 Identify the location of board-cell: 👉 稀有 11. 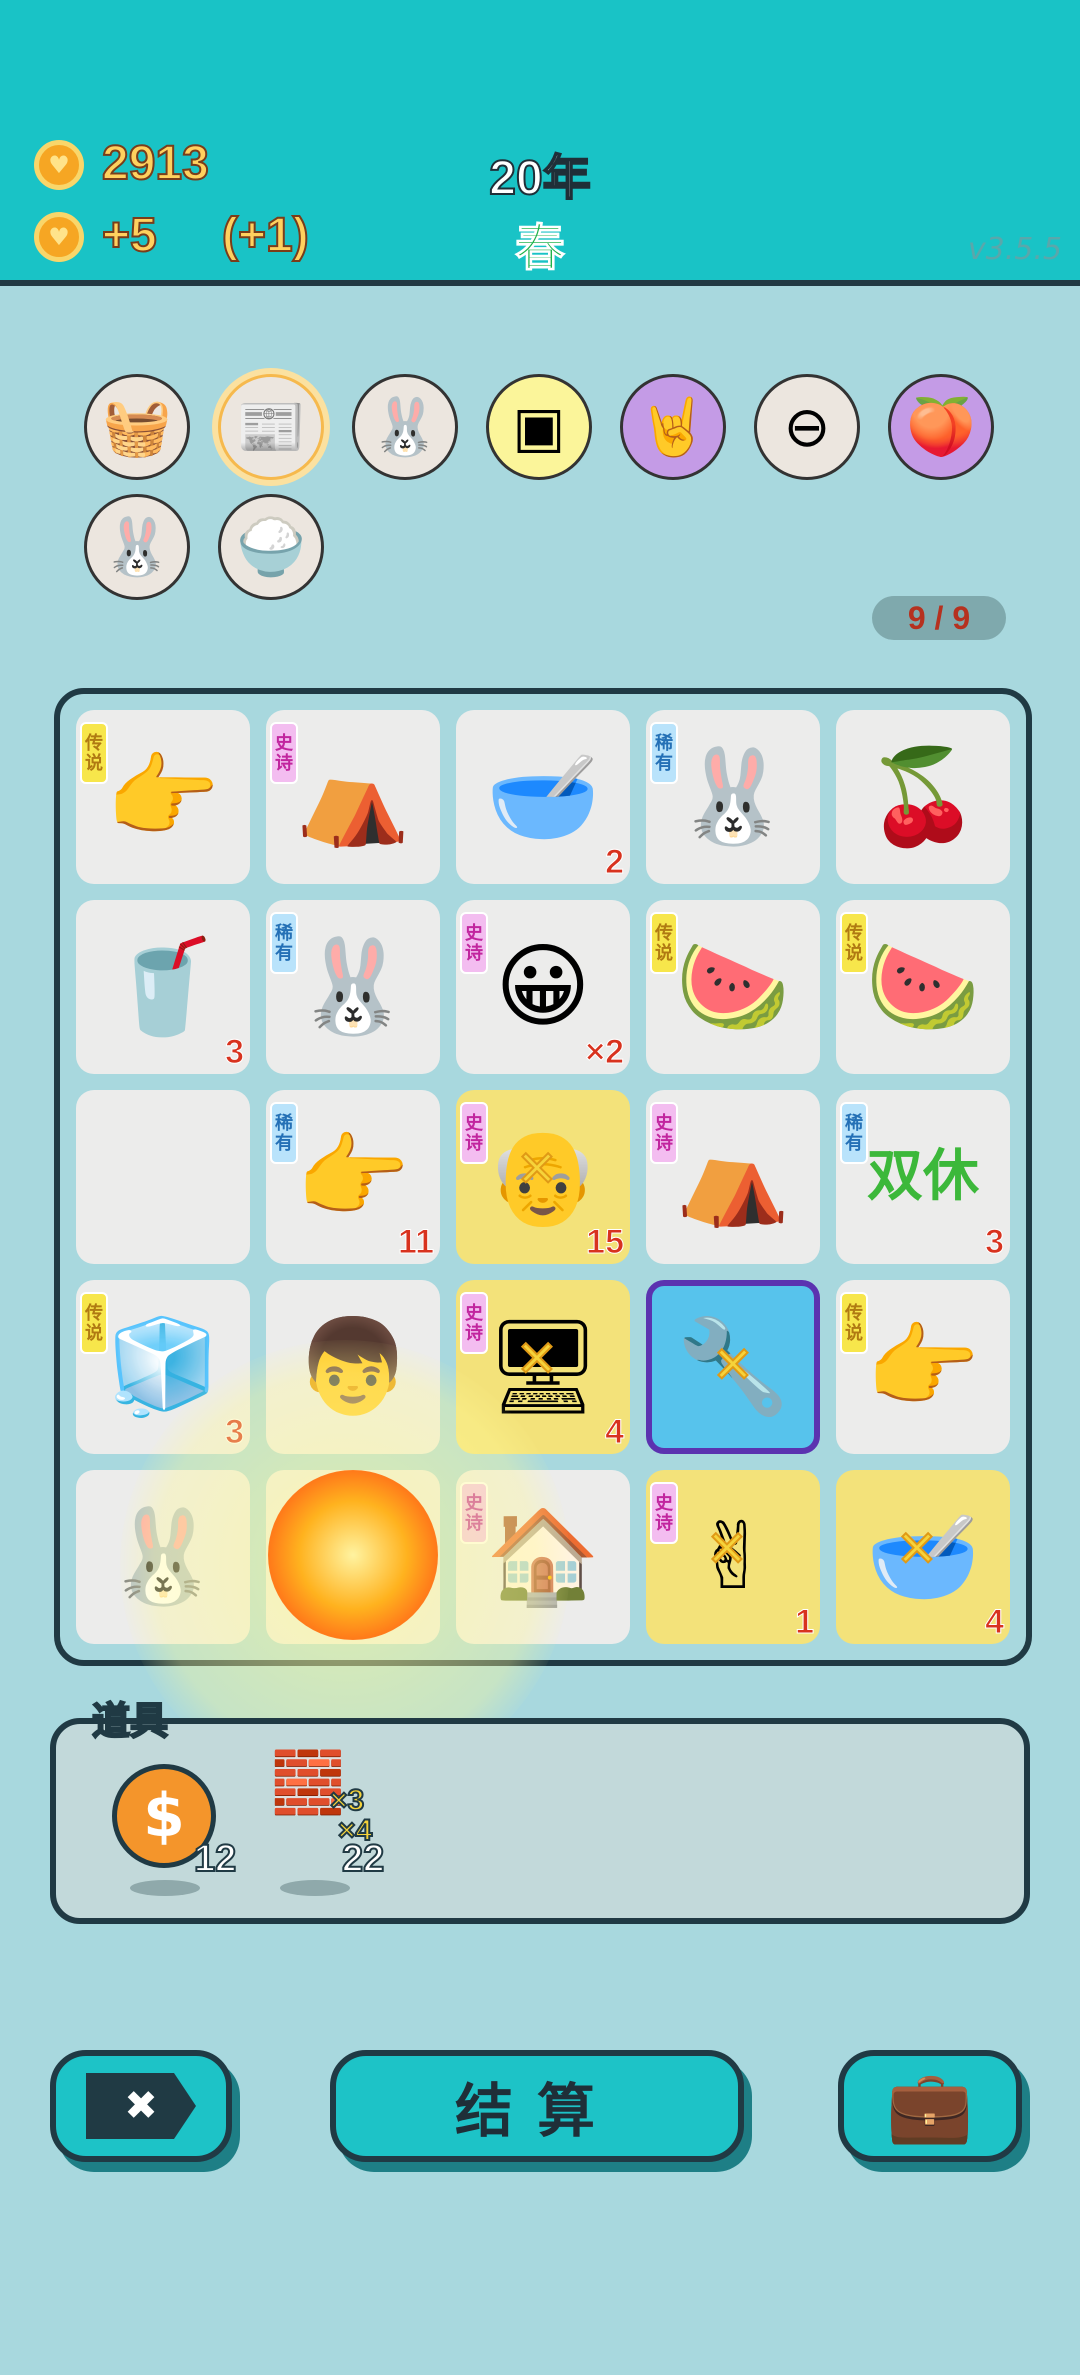
(353, 1177).